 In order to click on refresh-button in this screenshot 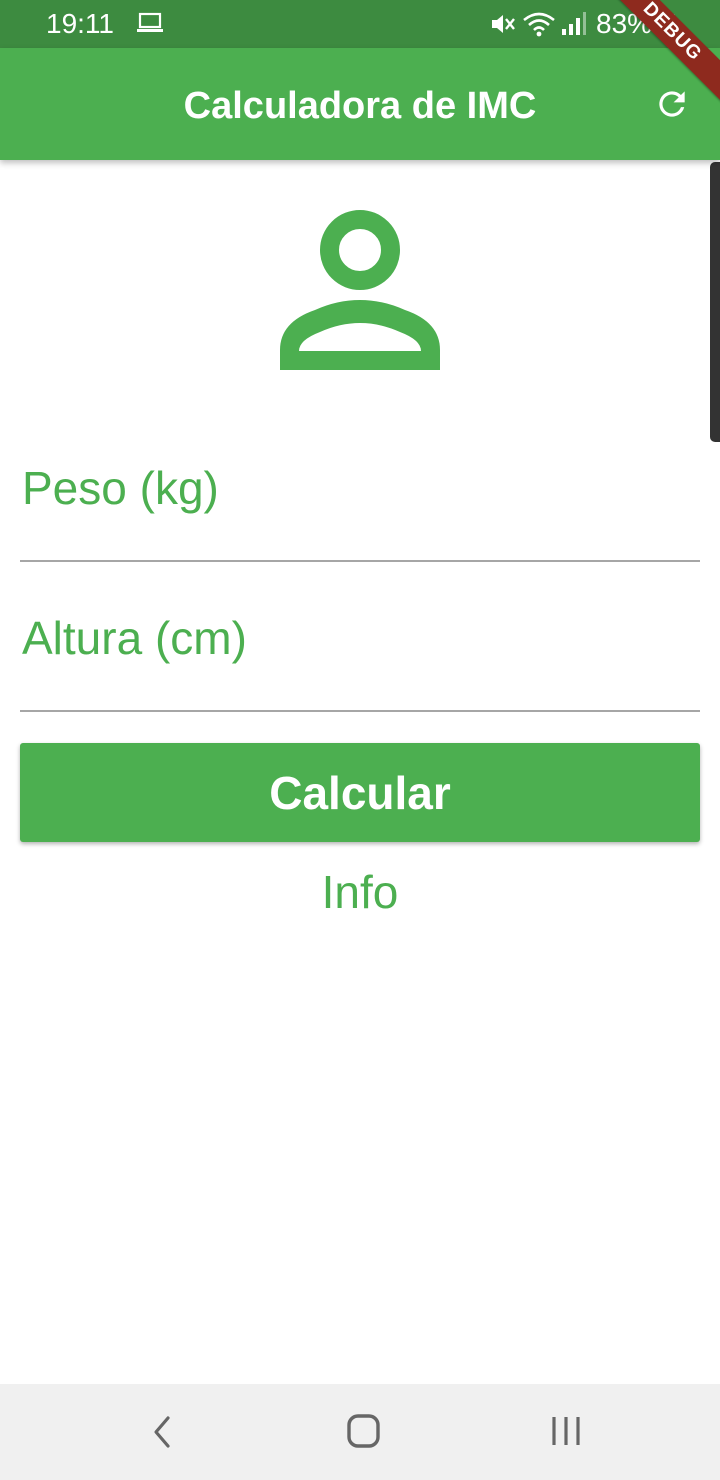, I will do `click(672, 106)`.